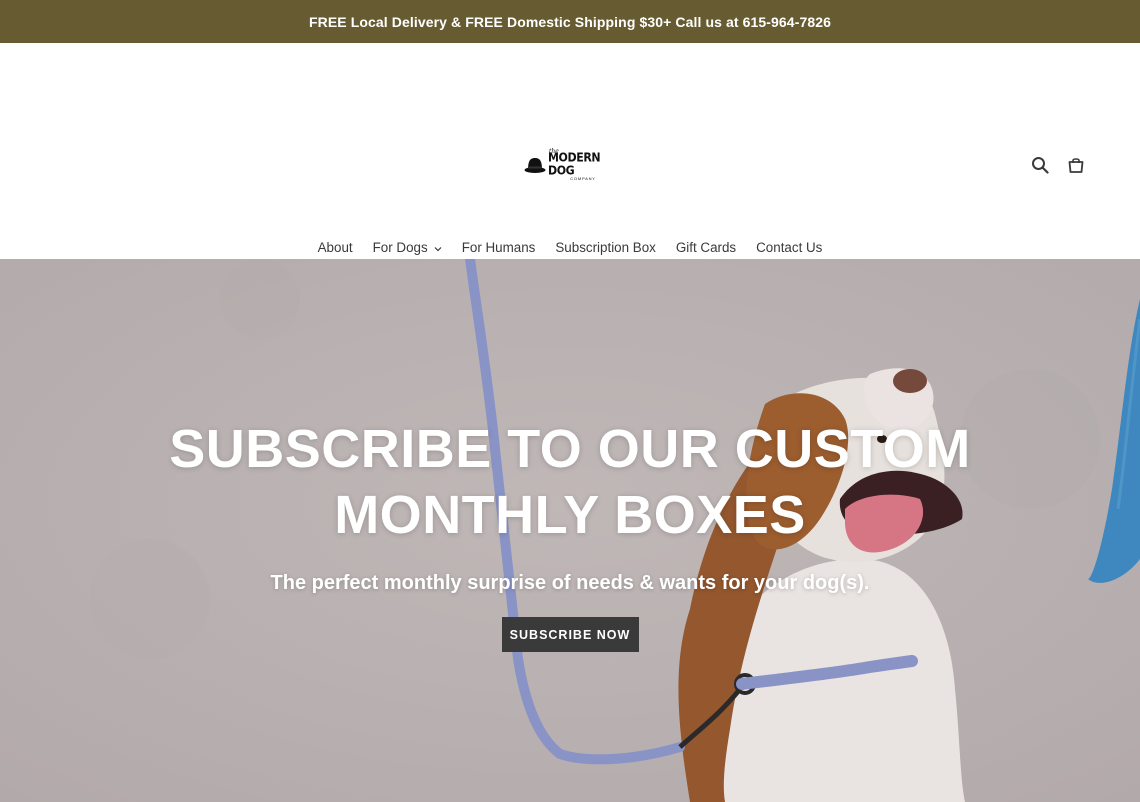 The image size is (1140, 802). I want to click on nav-item-label: Subscription Box, so click(605, 247).